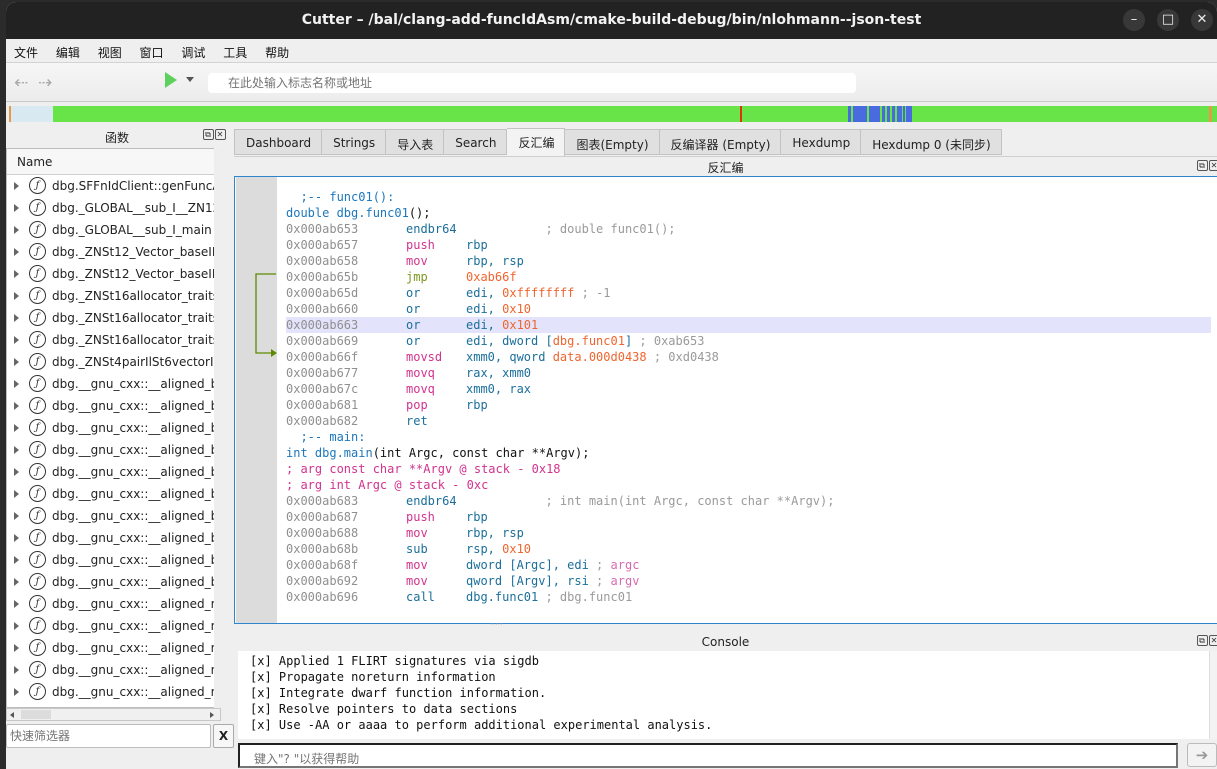 The width and height of the screenshot is (1217, 769). I want to click on address: 0x000ab663, so click(346, 325).